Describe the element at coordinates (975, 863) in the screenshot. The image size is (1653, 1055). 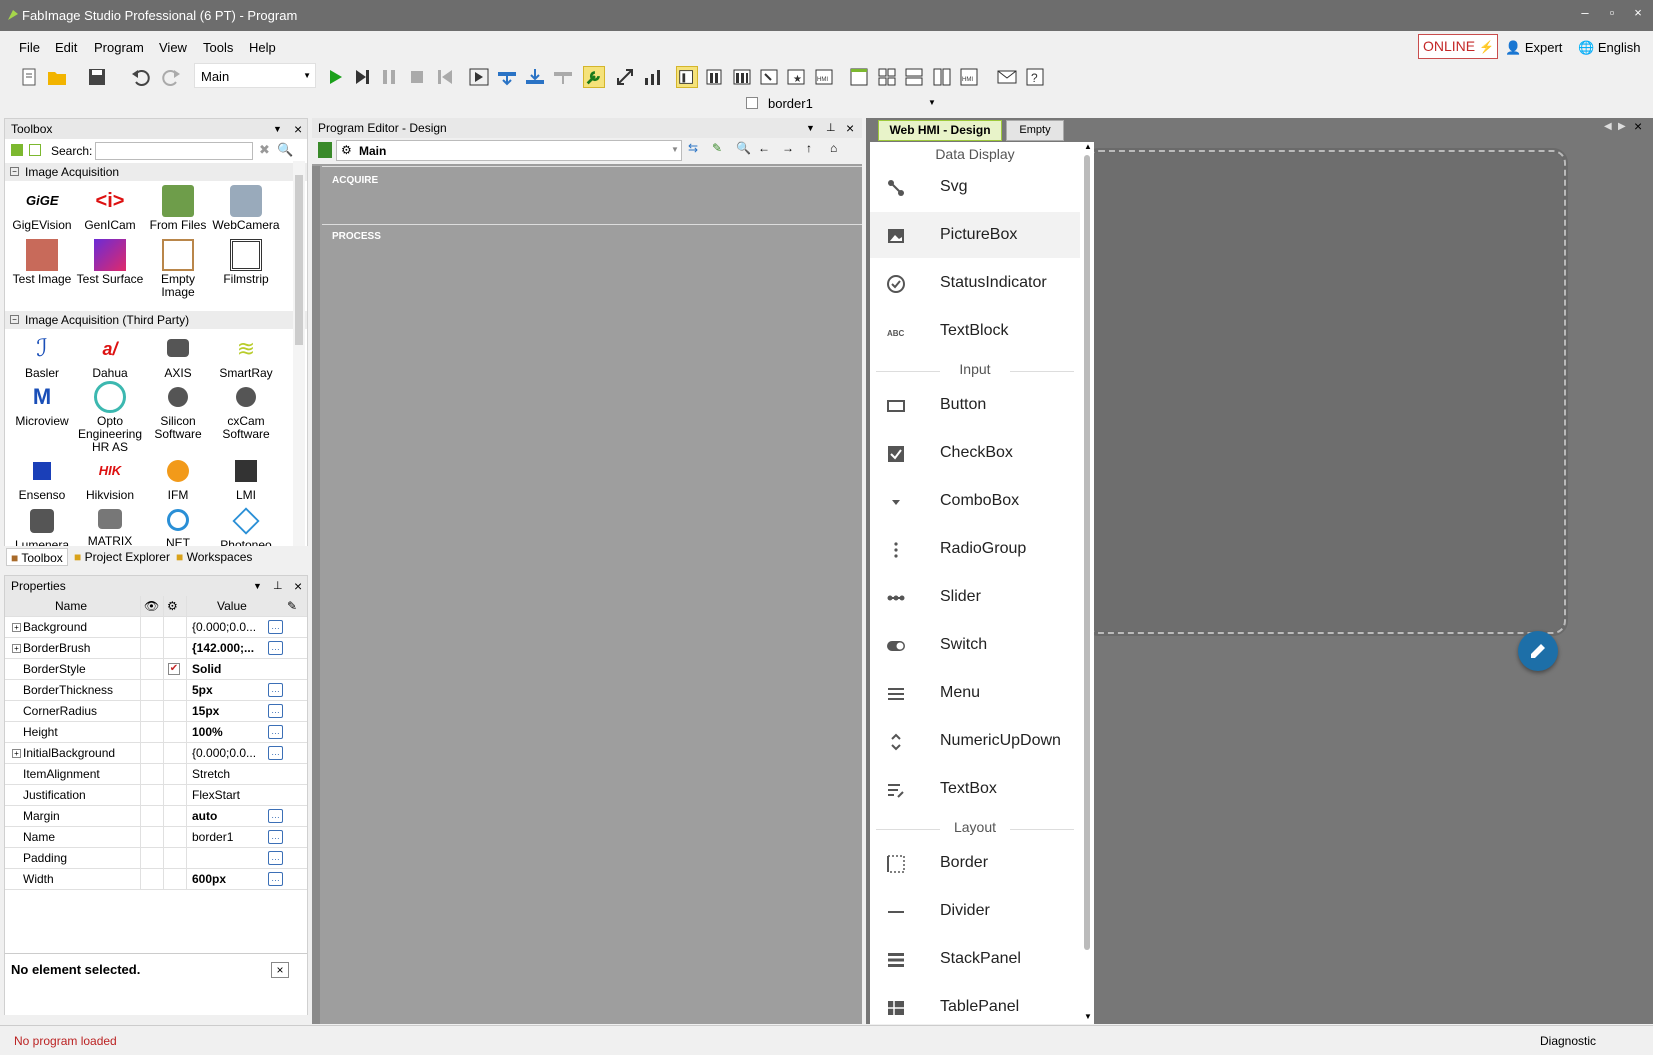
I see `palette-item-border: Border` at that location.